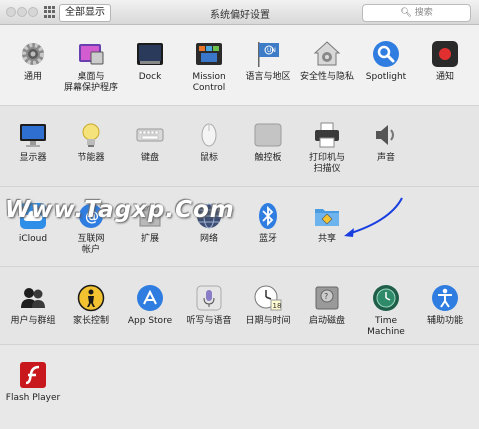 This screenshot has height=429, width=479. I want to click on pane-label: Flash Player, so click(33, 398).